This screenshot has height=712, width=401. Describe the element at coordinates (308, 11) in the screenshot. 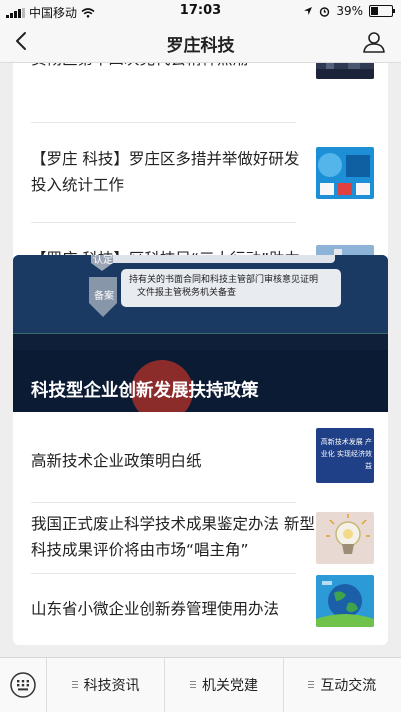

I see `location-icon` at that location.